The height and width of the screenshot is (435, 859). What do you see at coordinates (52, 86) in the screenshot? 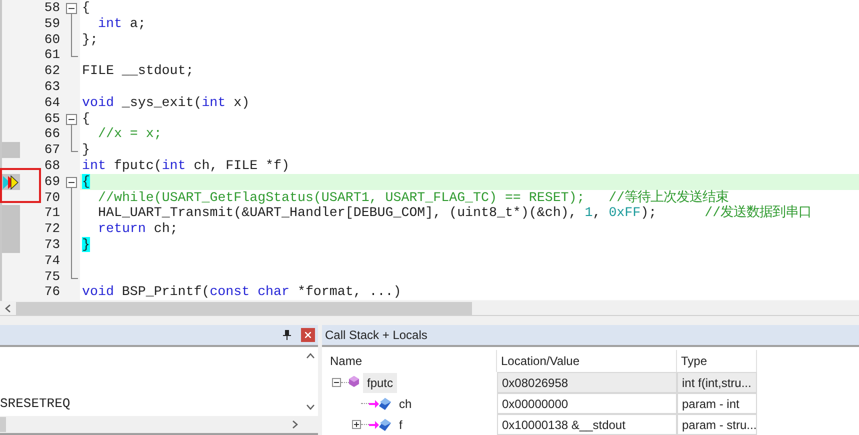
I see `line-number: 63` at bounding box center [52, 86].